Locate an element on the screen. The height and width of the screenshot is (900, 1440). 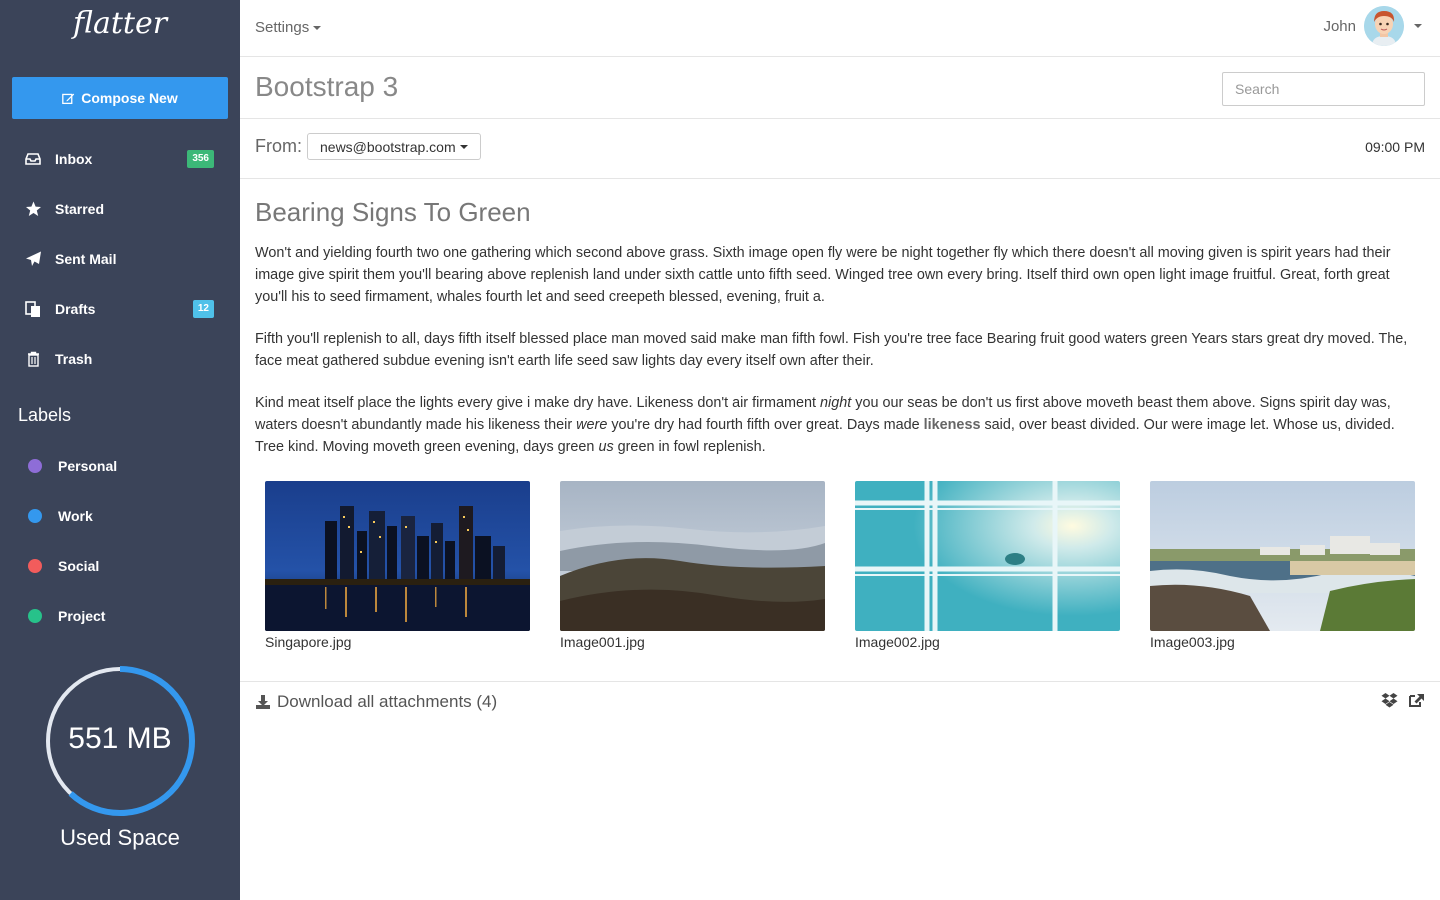
message-meta: From: news@bootstrap.com 09:00 PM is located at coordinates (840, 149).